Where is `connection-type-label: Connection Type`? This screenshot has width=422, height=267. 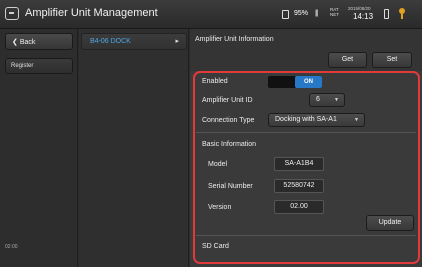
connection-type-label: Connection Type is located at coordinates (228, 120).